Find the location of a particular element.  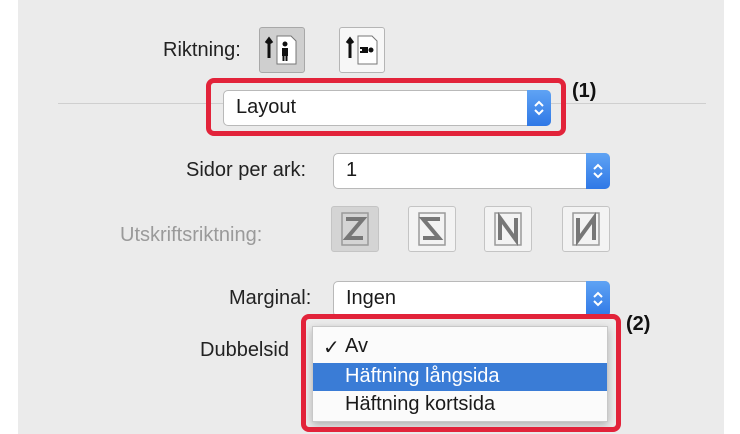

portrait-orientation-button is located at coordinates (282, 50).